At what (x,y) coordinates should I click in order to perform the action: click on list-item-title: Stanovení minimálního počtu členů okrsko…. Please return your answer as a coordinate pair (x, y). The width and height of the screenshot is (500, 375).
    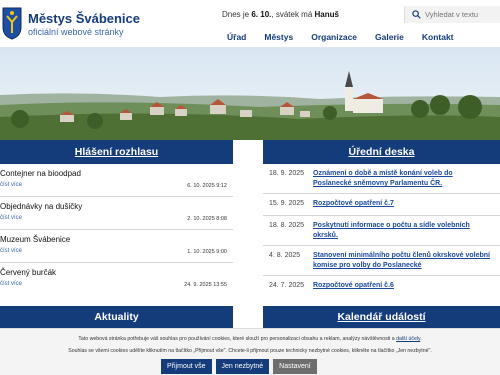
    Looking at the image, I should click on (403, 261).